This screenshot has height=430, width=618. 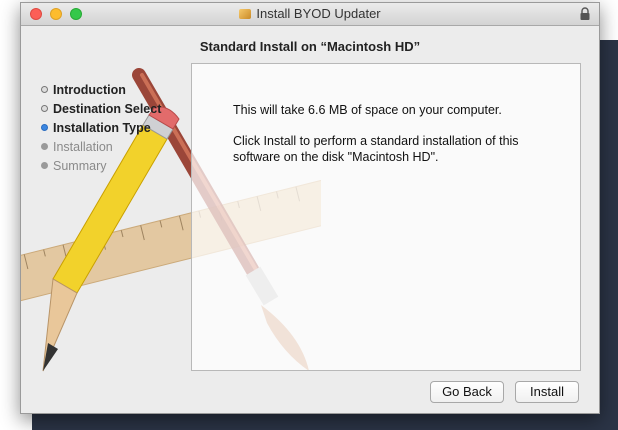 What do you see at coordinates (101, 92) in the screenshot?
I see `step-introduction: Introduction` at bounding box center [101, 92].